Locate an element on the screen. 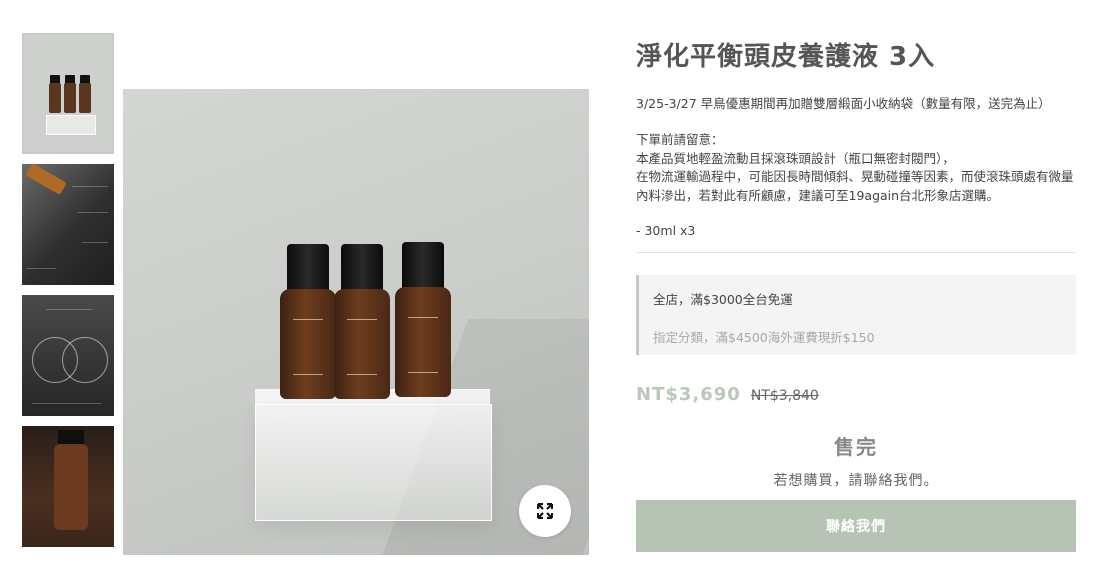 This screenshot has height=568, width=1110. notice-line: 在物流運輸過程中，可能因長時間傾斜、晃動碰撞等因素，而使滾珠頭處有微量 is located at coordinates (855, 176).